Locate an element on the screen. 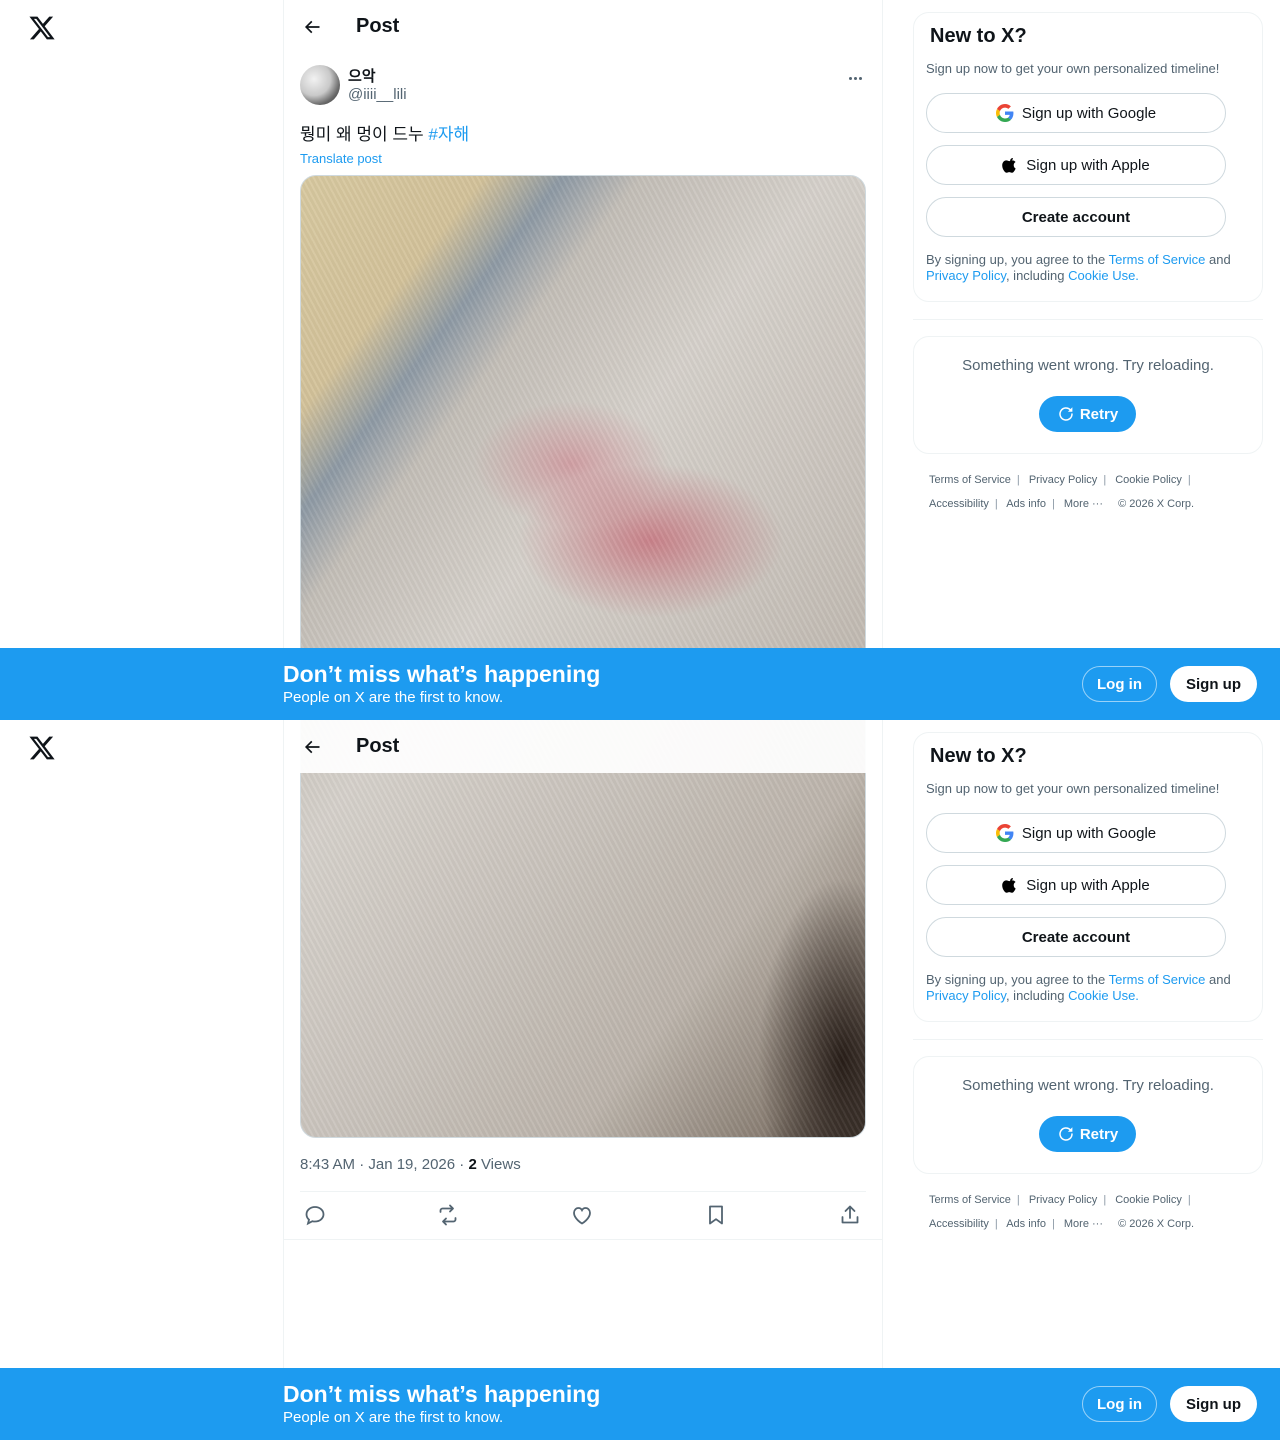  apple-icon is located at coordinates (1009, 165).